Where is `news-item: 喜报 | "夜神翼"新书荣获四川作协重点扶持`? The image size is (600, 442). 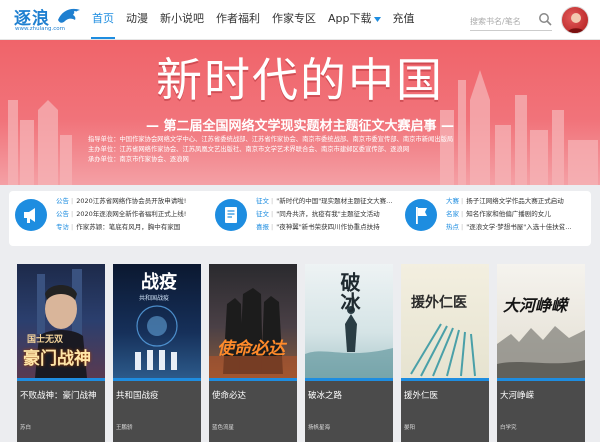
news-item: 喜报 | "夜神翼"新书荣获四川作协重点扶持 is located at coordinates (324, 227).